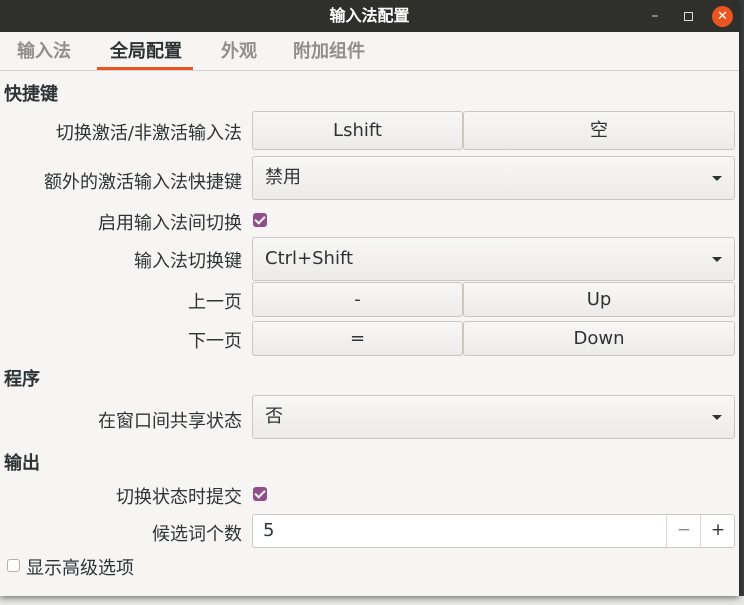 This screenshot has width=744, height=605. Describe the element at coordinates (260, 220) in the screenshot. I see `enable-switch-checkbox` at that location.